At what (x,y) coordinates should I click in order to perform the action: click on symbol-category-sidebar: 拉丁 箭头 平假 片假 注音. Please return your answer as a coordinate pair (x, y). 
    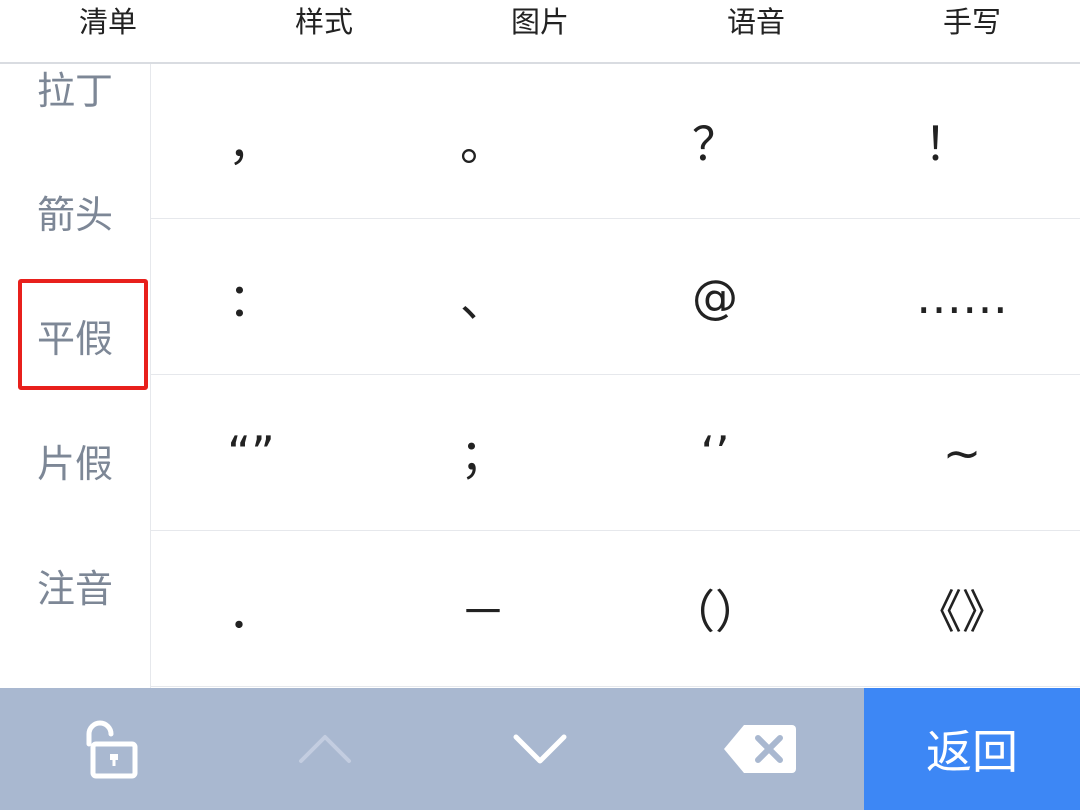
    Looking at the image, I should click on (75, 376).